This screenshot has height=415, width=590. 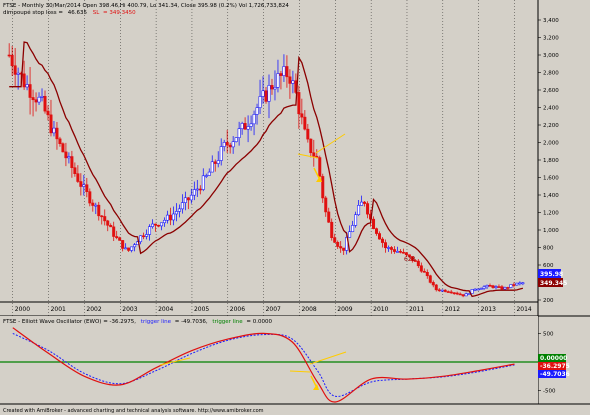 I want to click on y-tick-label: 2,000, so click(x=551, y=144).